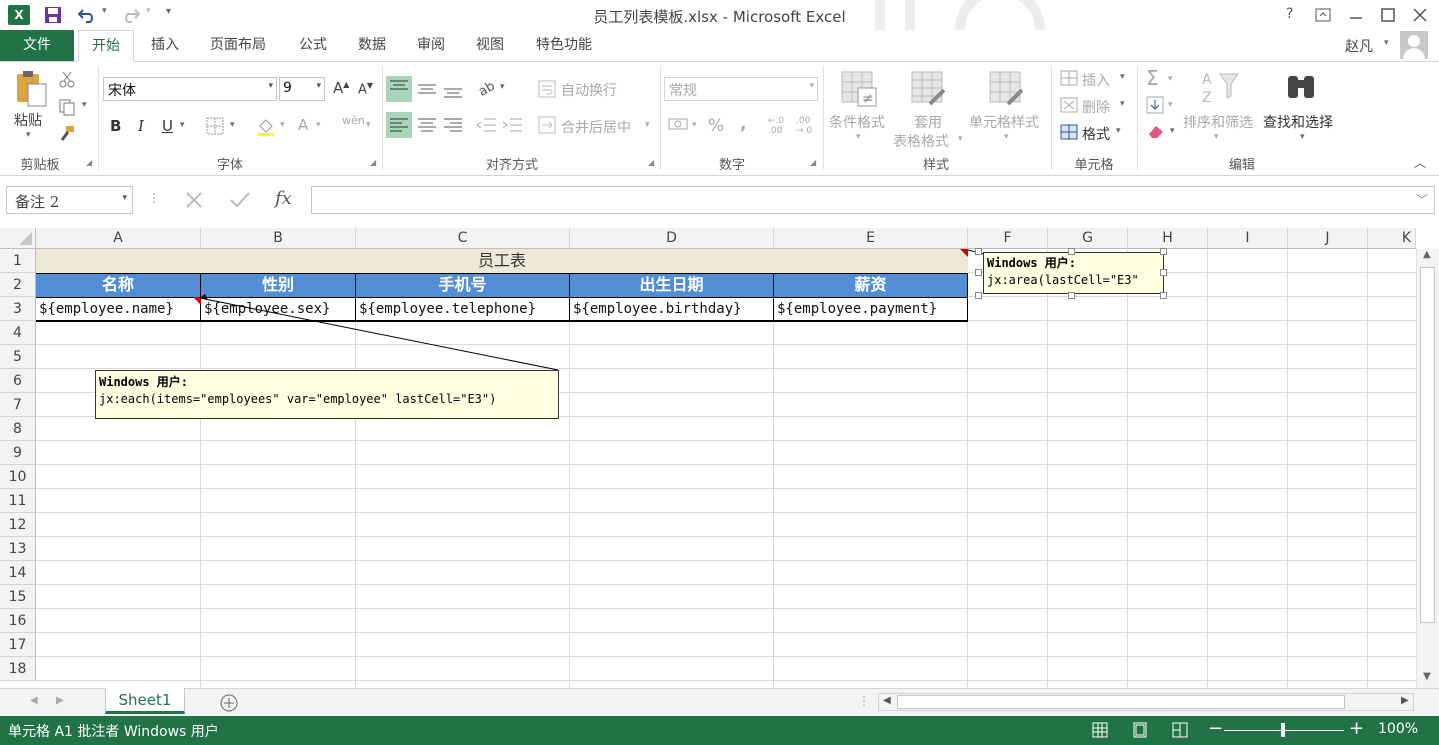 The height and width of the screenshot is (745, 1439). I want to click on column-header-d: D, so click(672, 238).